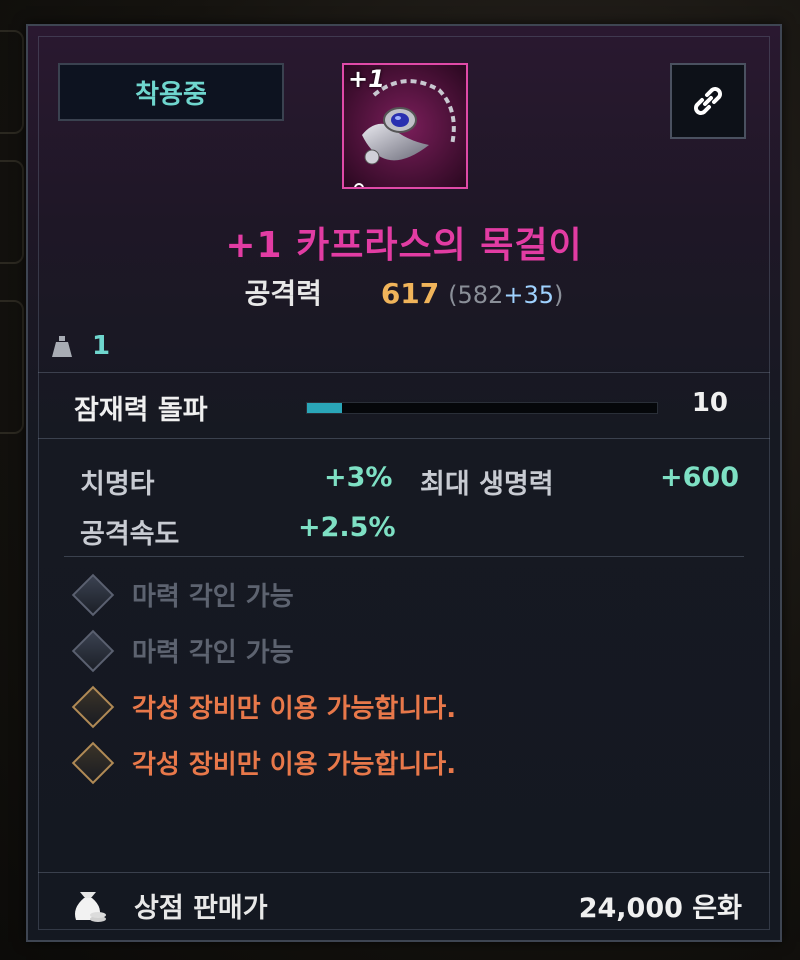 The height and width of the screenshot is (960, 800). I want to click on upgrade-level-label: +1, so click(366, 79).